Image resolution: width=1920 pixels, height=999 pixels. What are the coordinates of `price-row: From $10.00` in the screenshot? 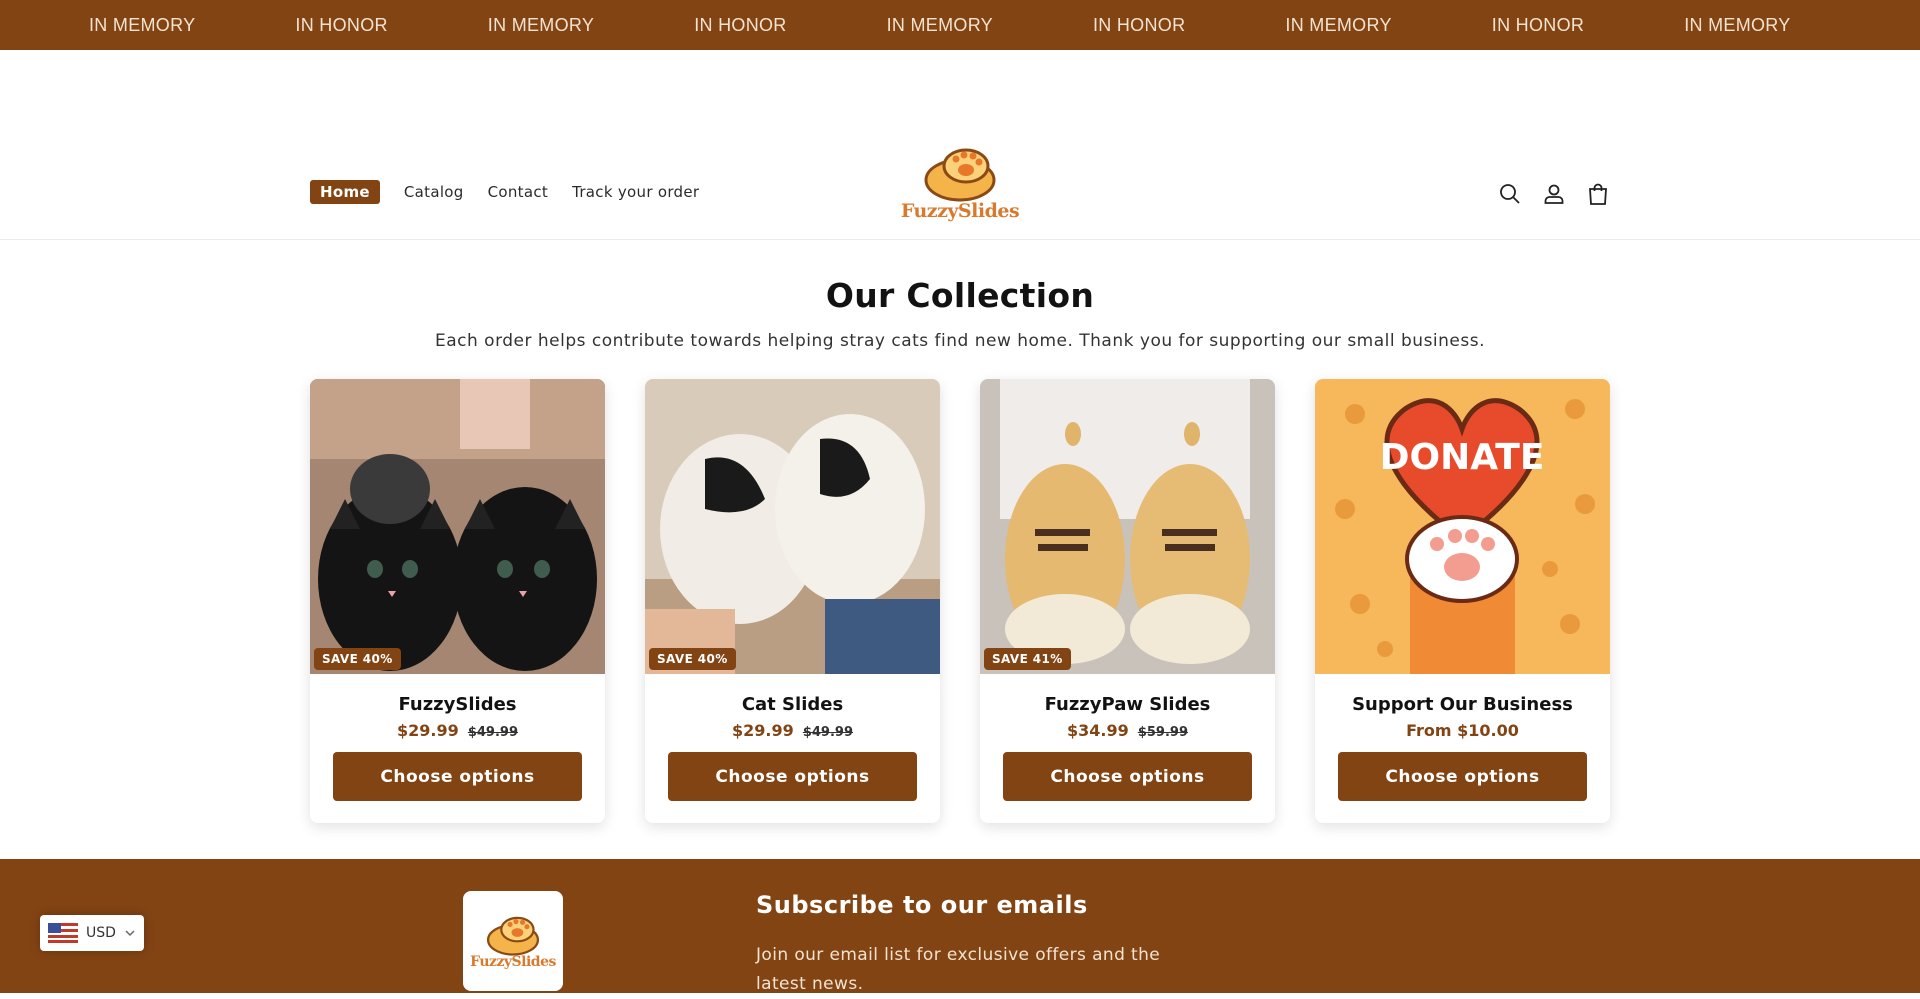 It's located at (1462, 730).